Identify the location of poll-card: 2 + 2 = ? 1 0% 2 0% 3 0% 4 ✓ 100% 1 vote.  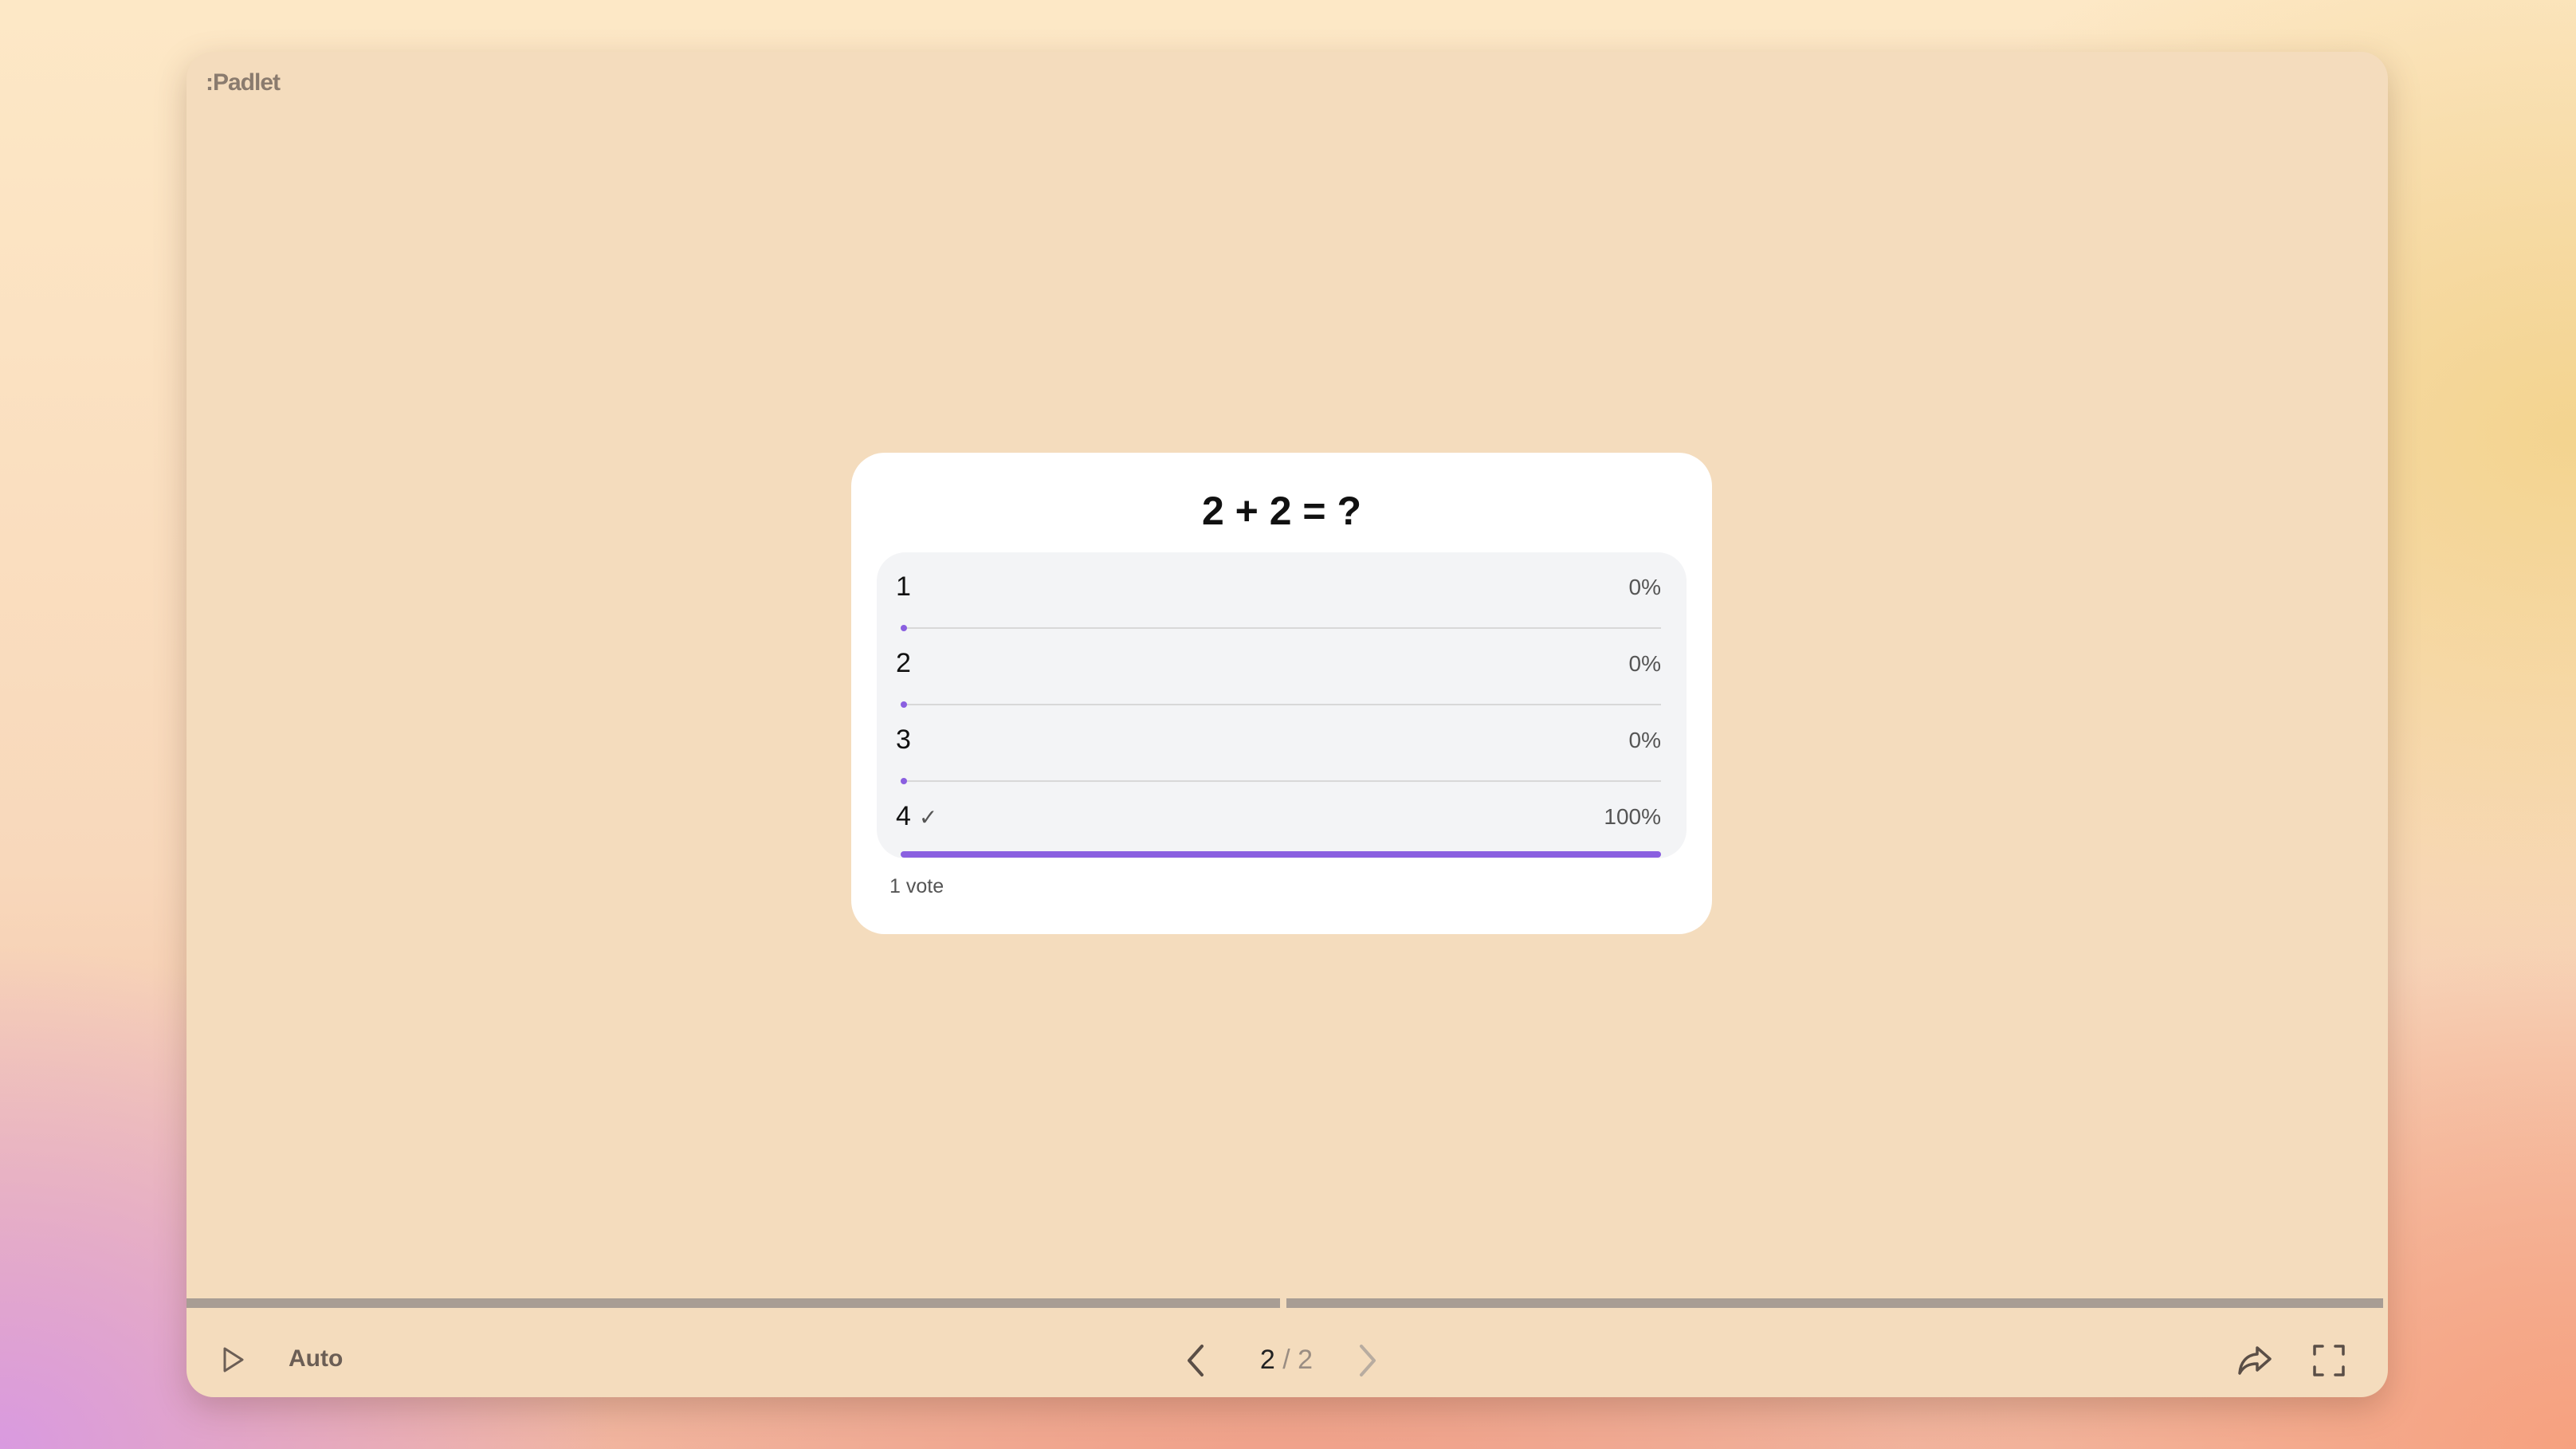
(1281, 693).